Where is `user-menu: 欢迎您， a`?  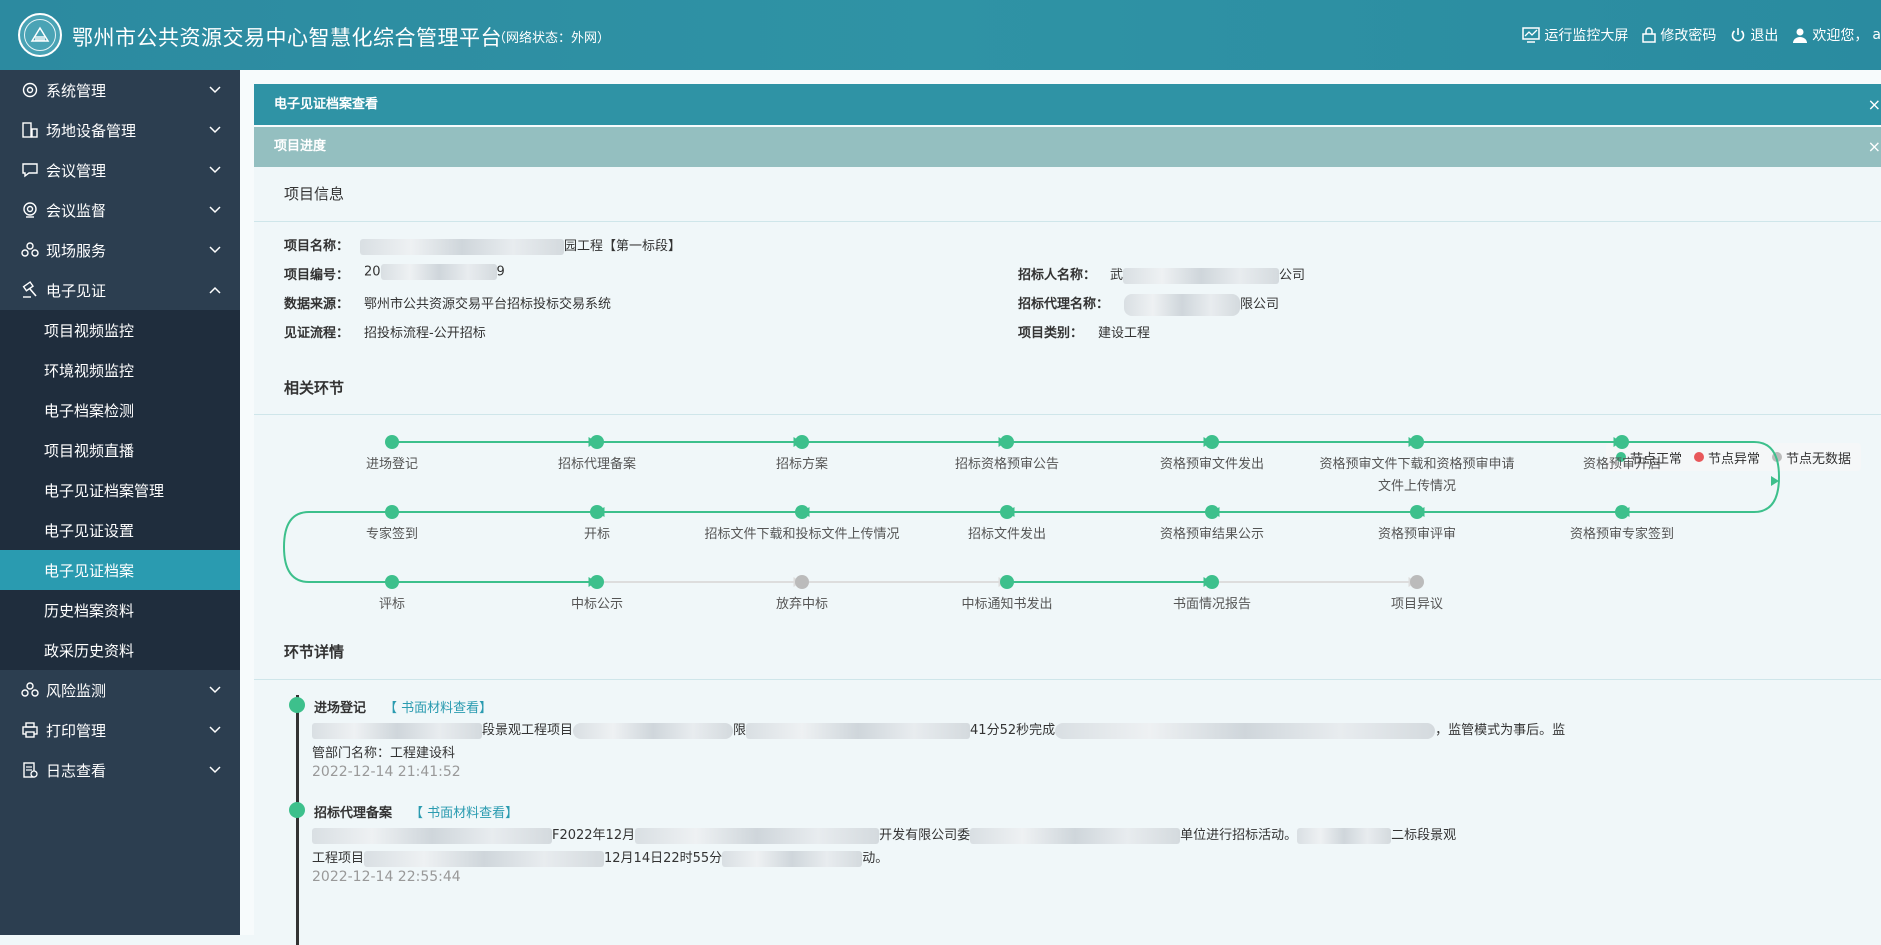
user-menu: 欢迎您， a is located at coordinates (1836, 35).